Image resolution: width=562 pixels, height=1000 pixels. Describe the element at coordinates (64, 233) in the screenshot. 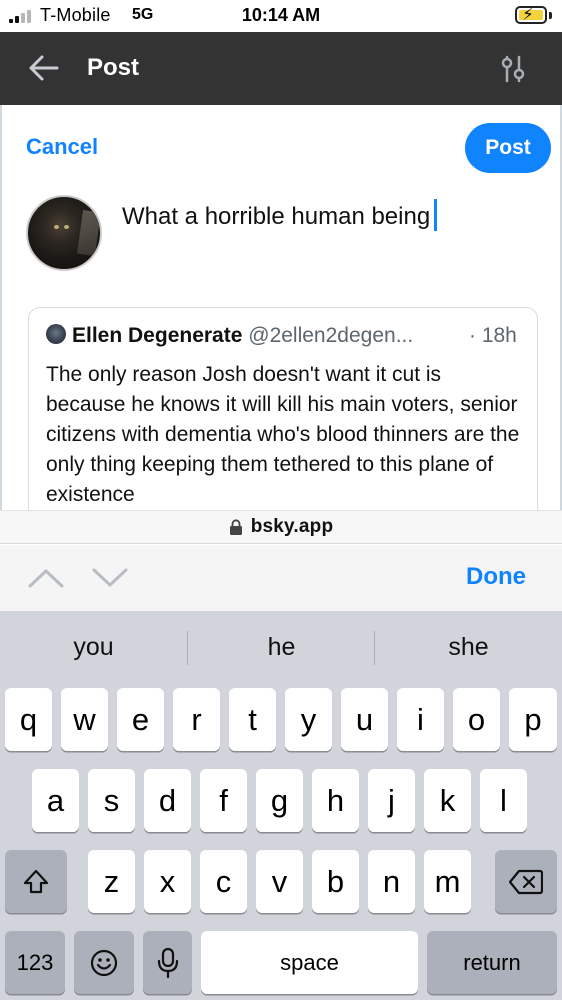

I see `user-avatar` at that location.